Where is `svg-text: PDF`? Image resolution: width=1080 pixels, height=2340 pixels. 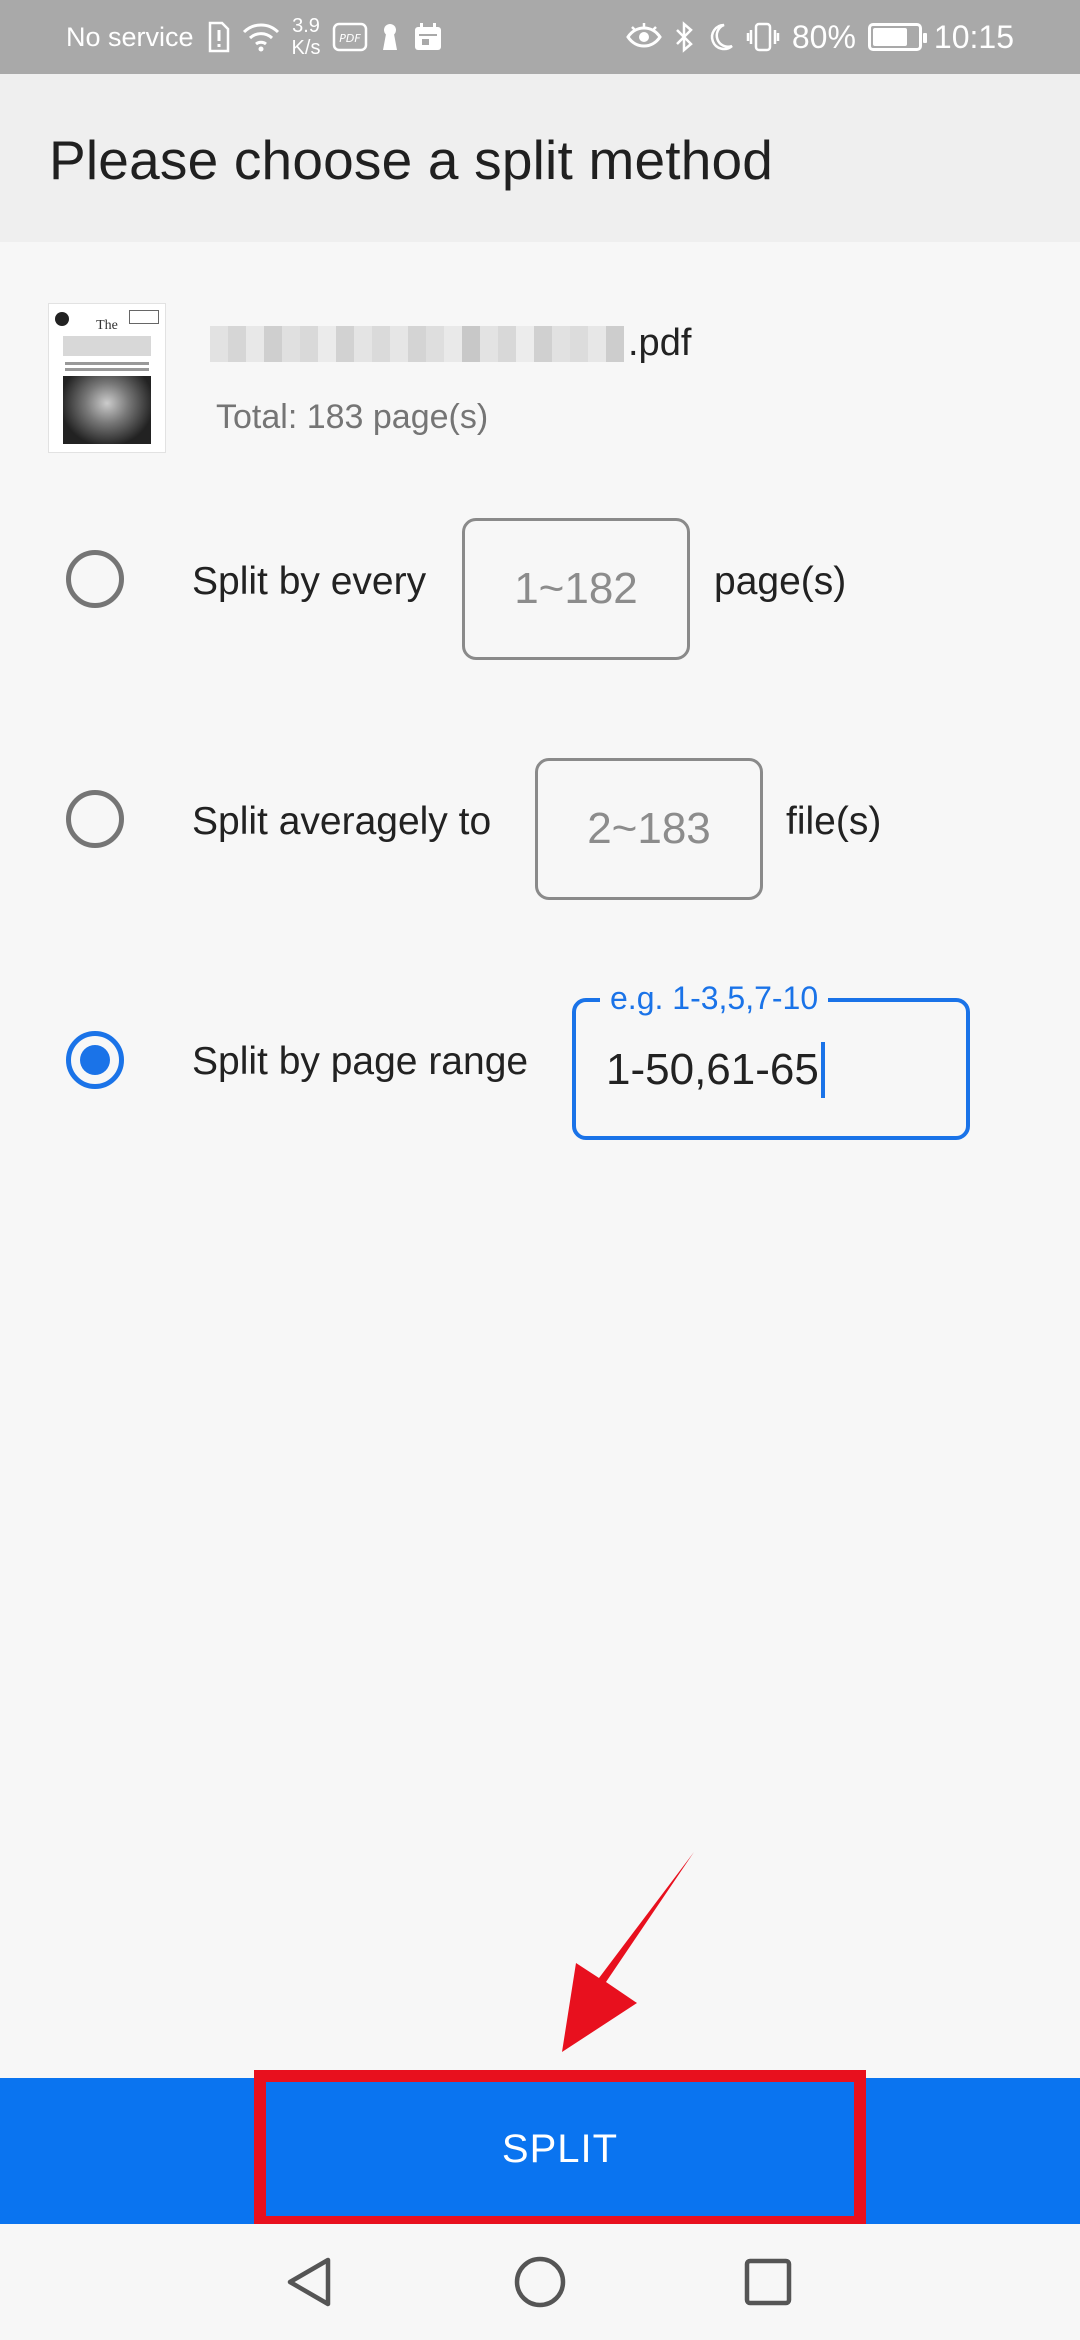 svg-text: PDF is located at coordinates (351, 38).